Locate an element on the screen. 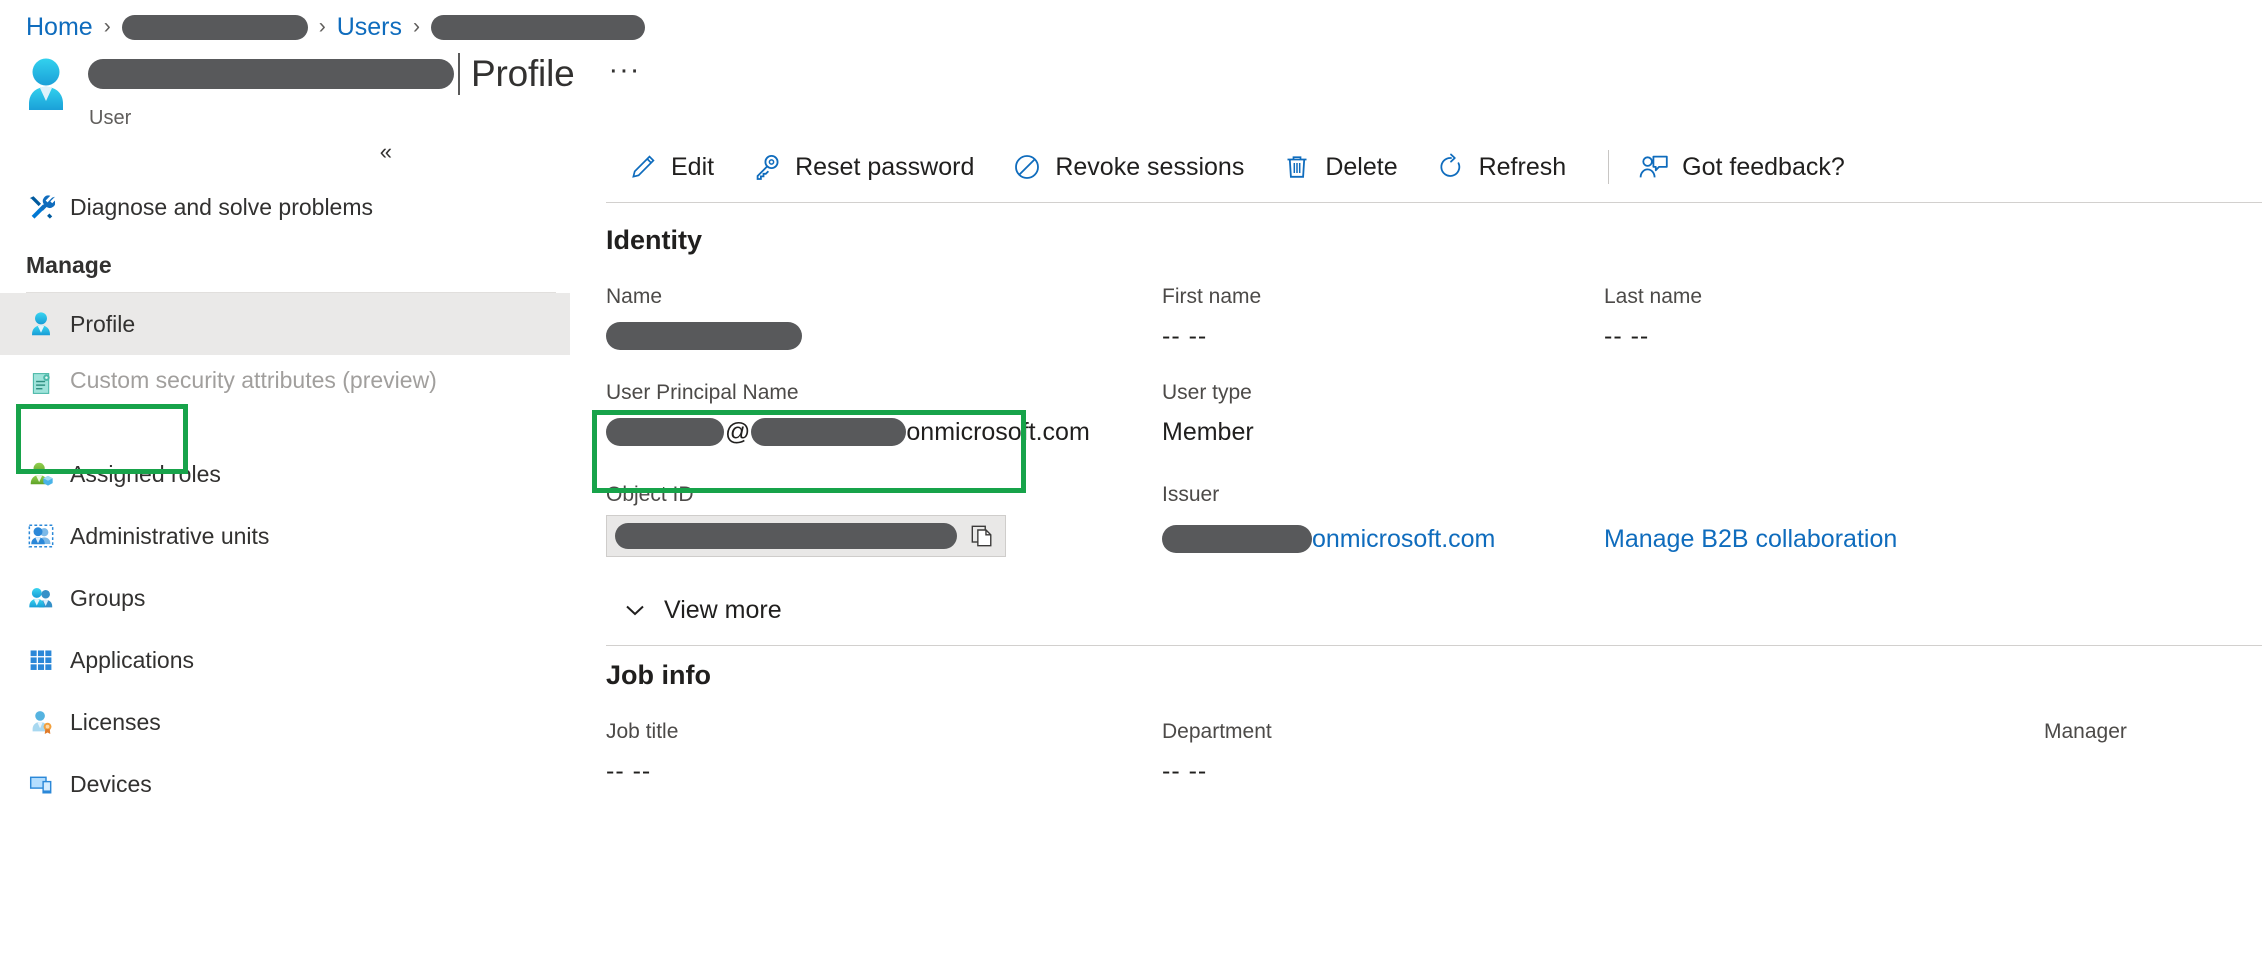  field-value is located at coordinates (884, 336).